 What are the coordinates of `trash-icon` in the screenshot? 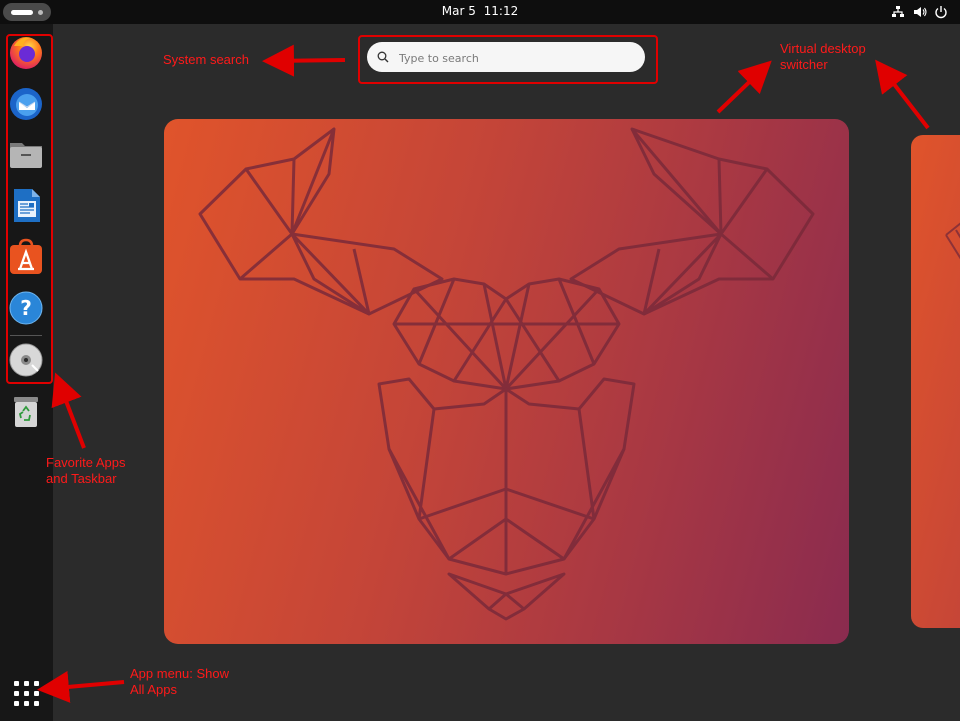 It's located at (26, 412).